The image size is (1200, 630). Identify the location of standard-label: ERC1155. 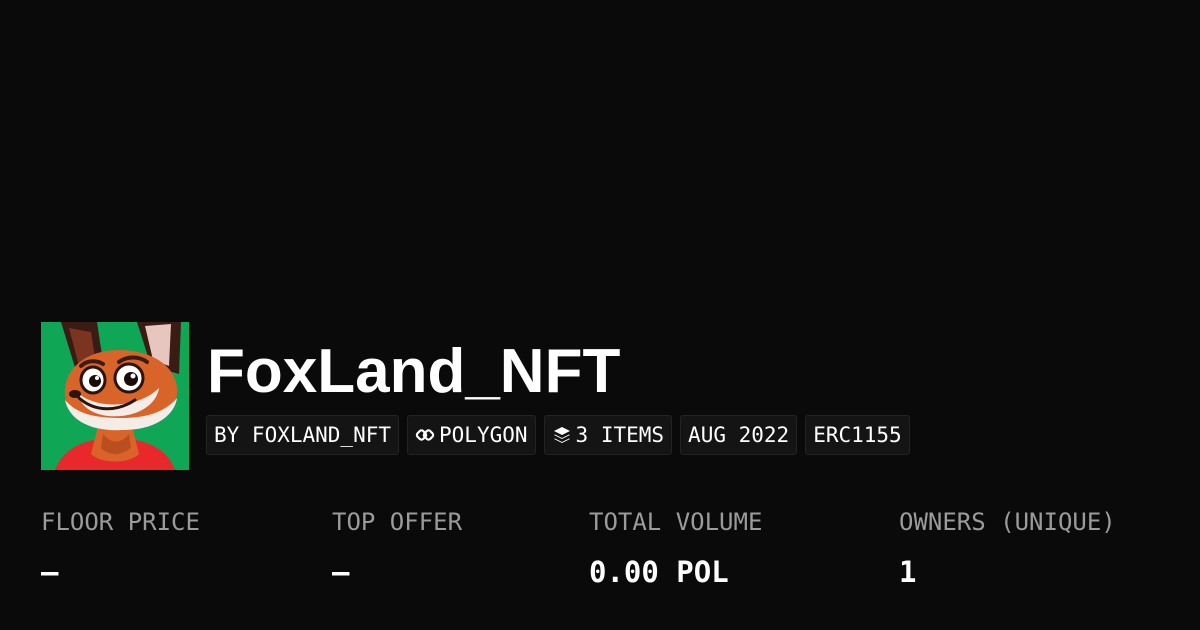
(857, 435).